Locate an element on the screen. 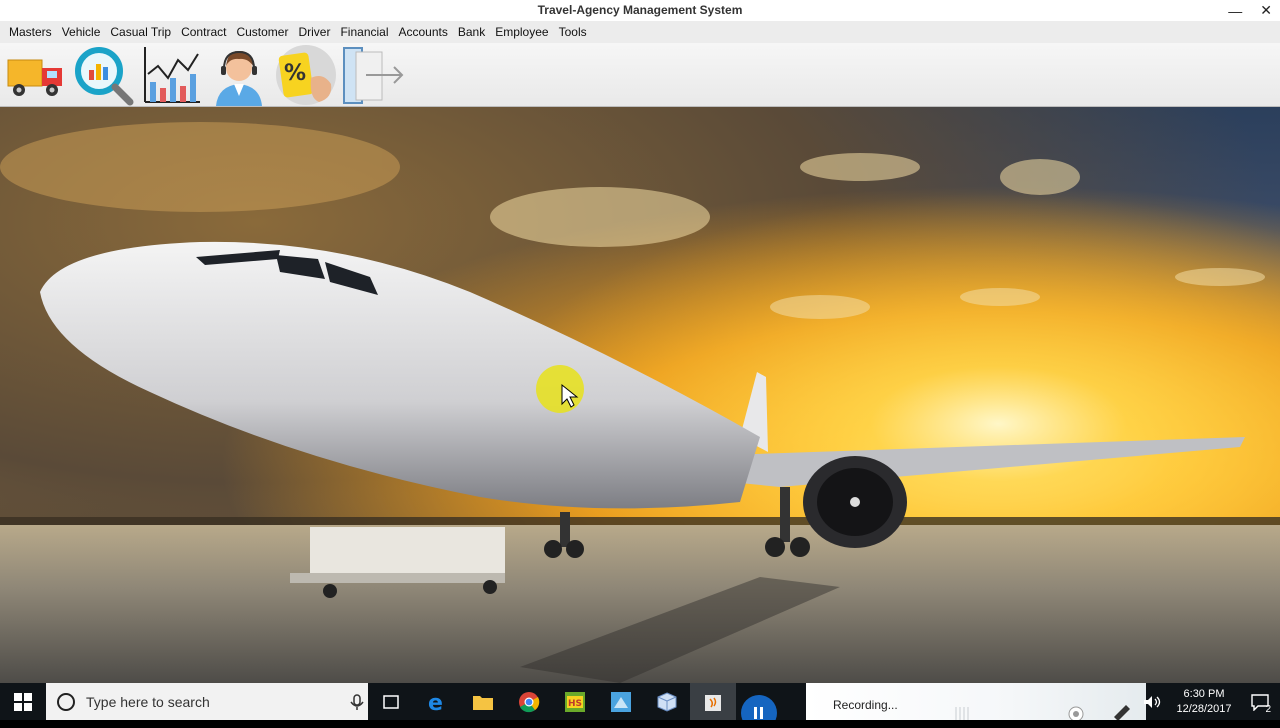  taskbar-app-blue is located at coordinates (621, 701).